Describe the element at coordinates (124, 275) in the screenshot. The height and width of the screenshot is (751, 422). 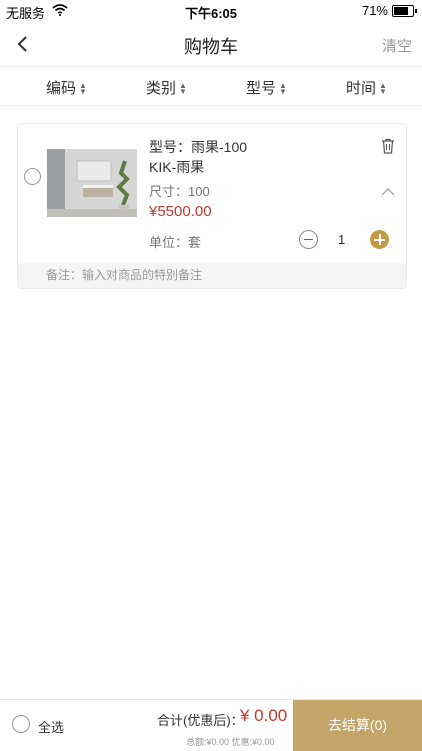
I see `remark-placeholder: 备注：输入对商品的特别备注` at that location.